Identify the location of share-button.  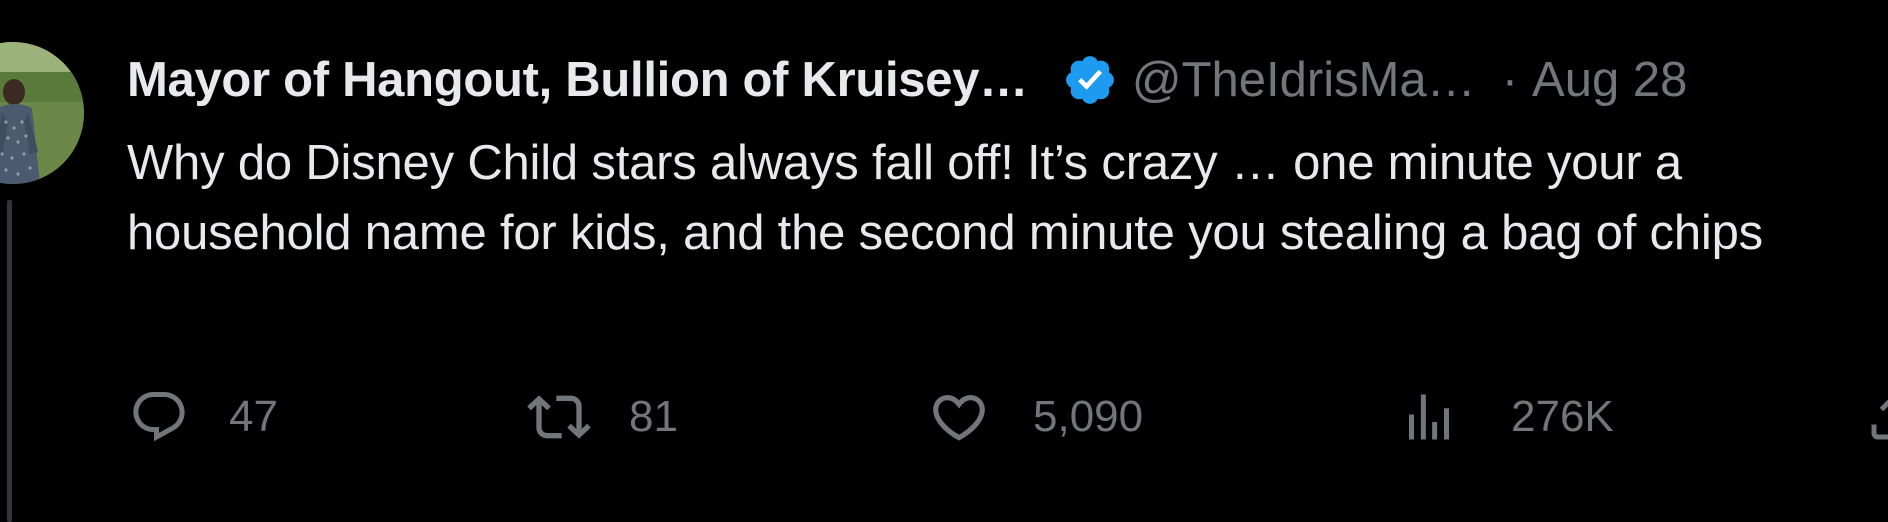
(1875, 417).